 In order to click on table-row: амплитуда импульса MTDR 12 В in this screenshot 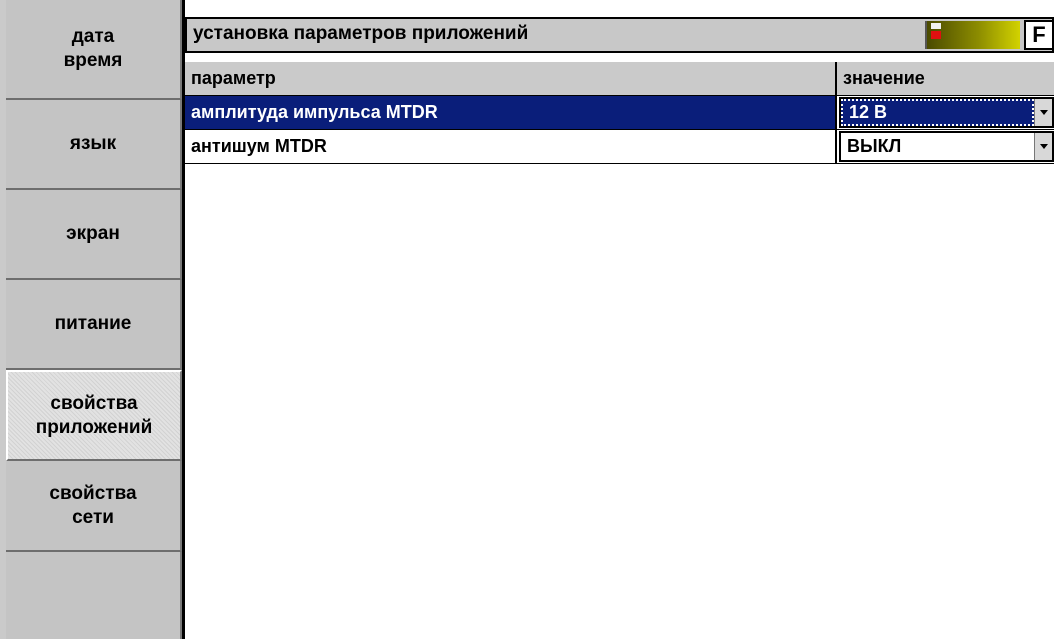, I will do `click(619, 113)`.